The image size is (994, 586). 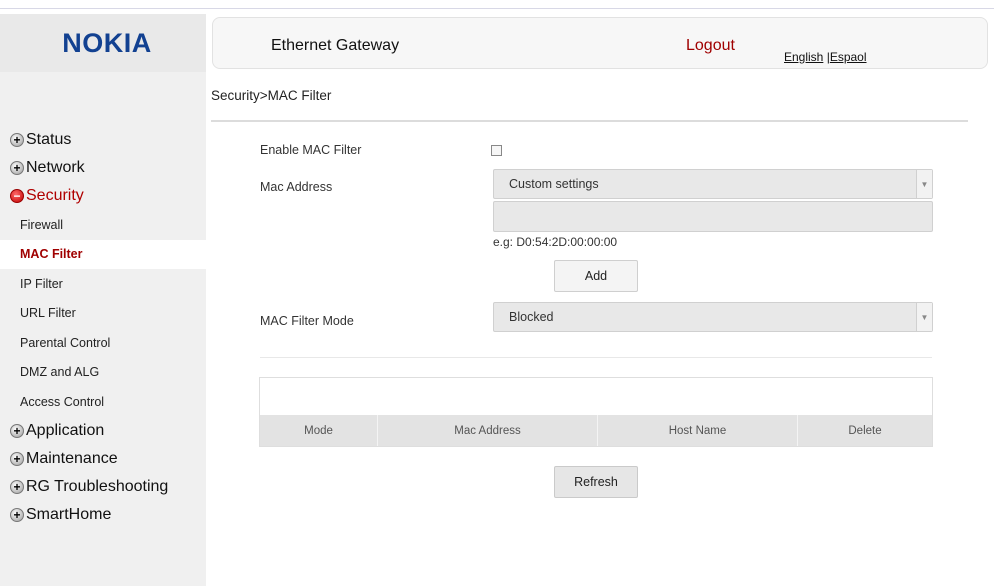 What do you see at coordinates (589, 121) in the screenshot?
I see `breadcrumb-divider` at bounding box center [589, 121].